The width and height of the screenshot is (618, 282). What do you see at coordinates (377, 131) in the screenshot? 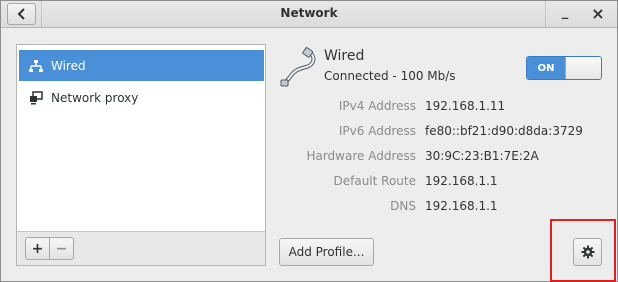
I see `ipv6-label: IPv6 Address` at bounding box center [377, 131].